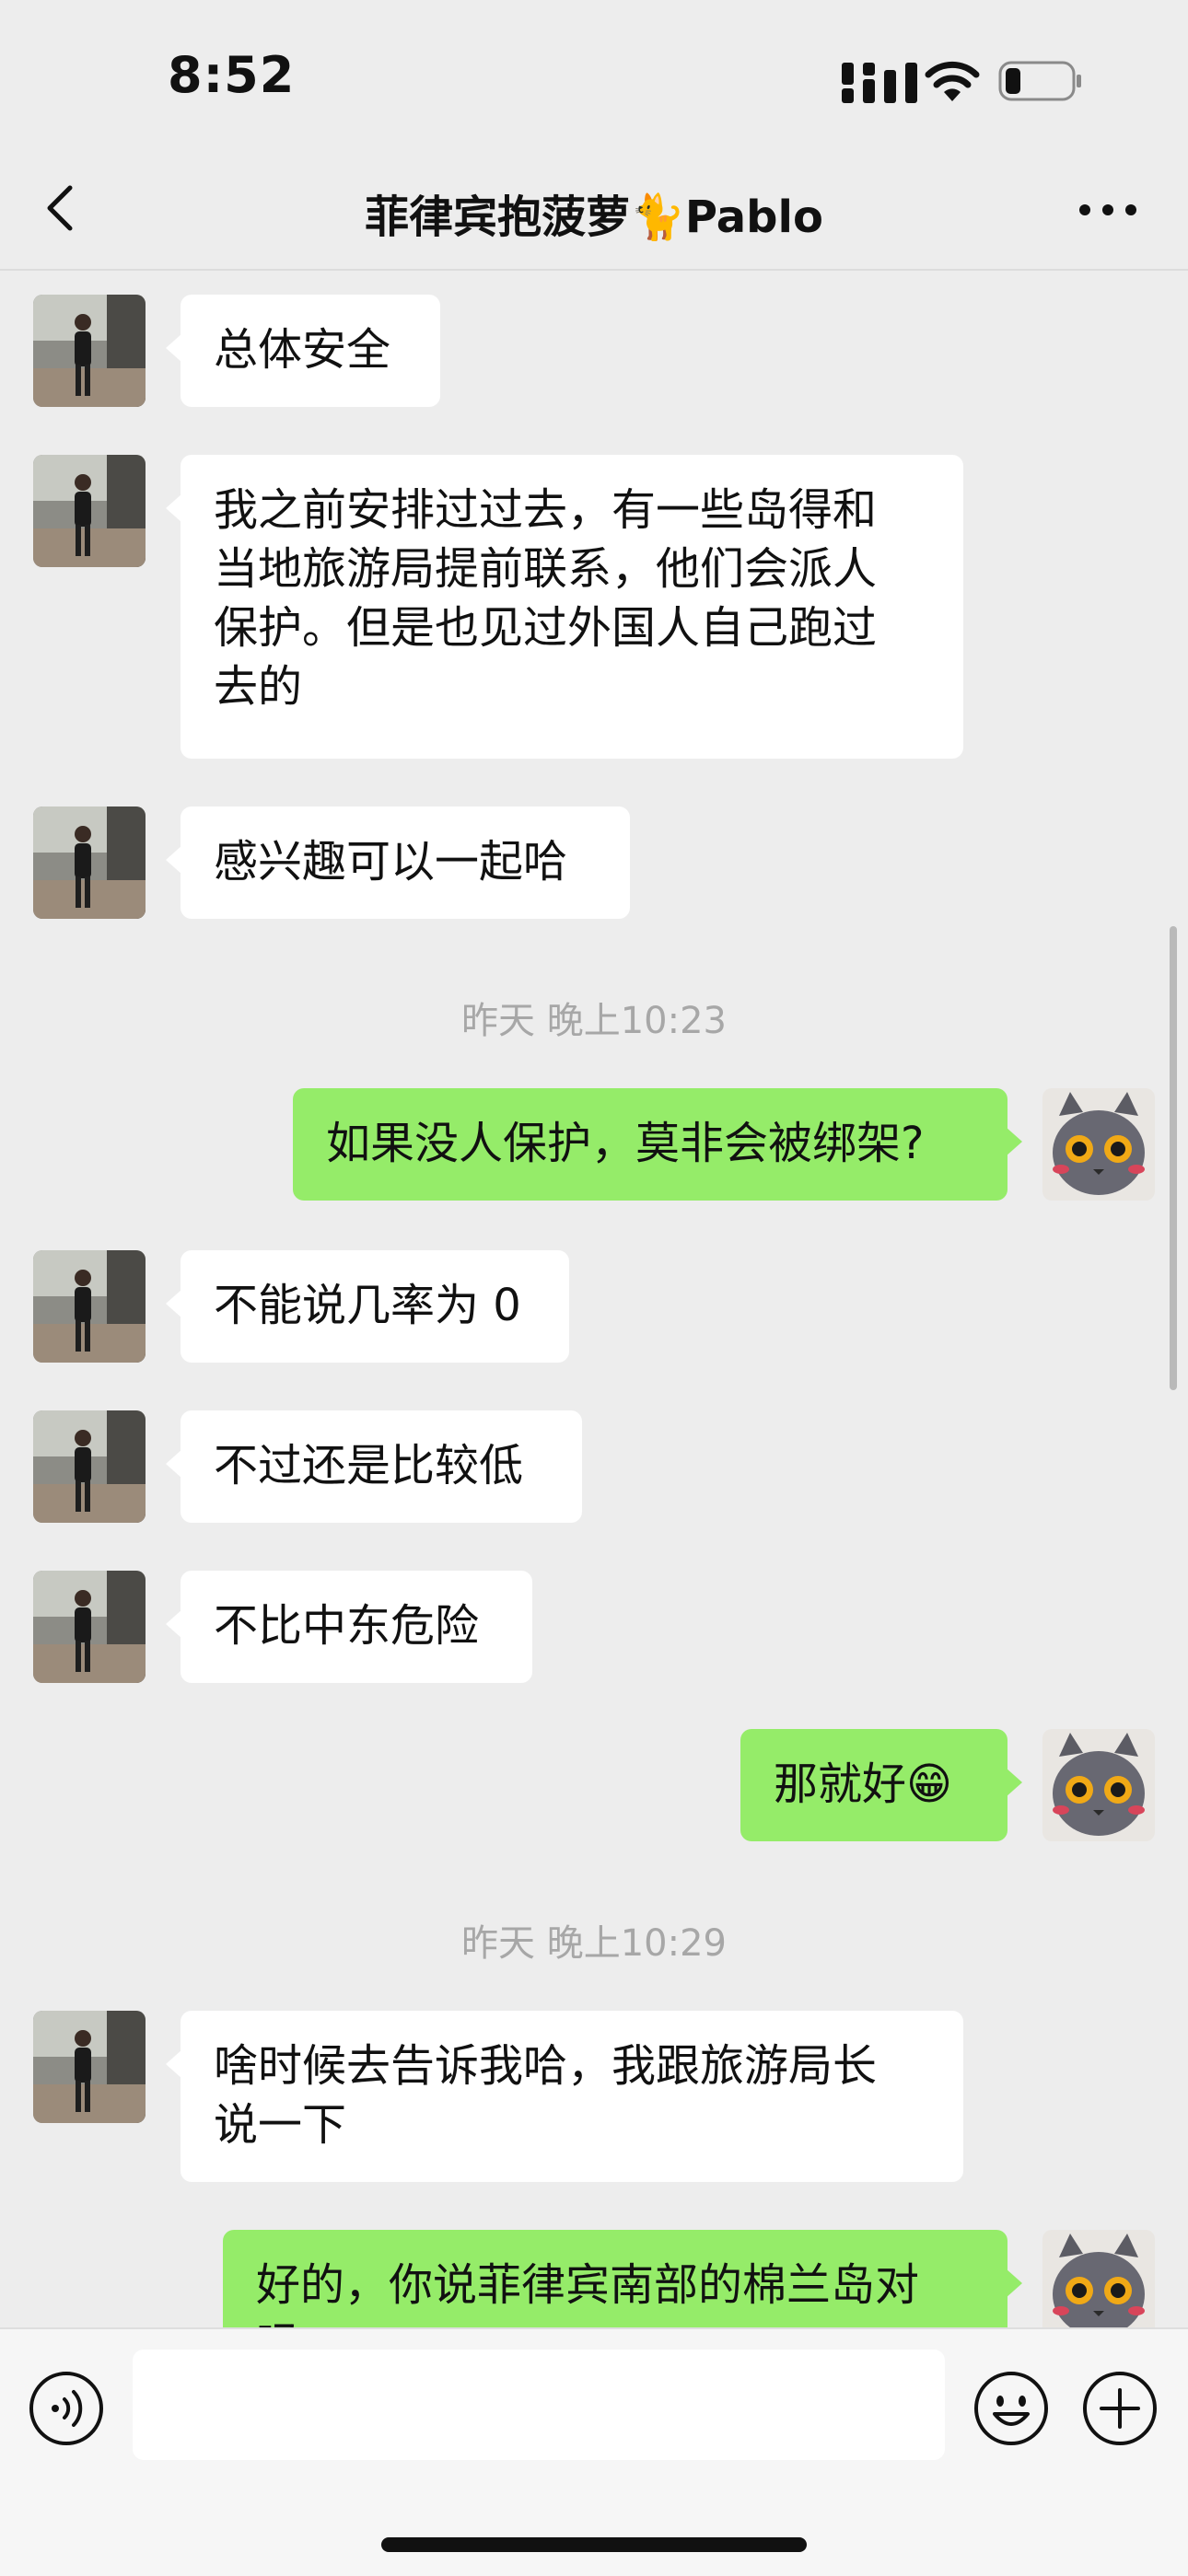  Describe the element at coordinates (594, 1021) in the screenshot. I see `timestamp: 昨天 晚上10:23` at that location.